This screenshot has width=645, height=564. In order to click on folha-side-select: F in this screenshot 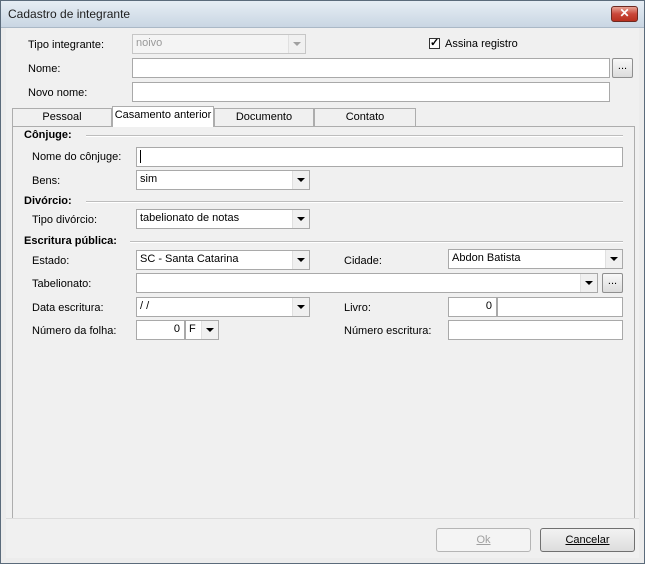, I will do `click(202, 330)`.